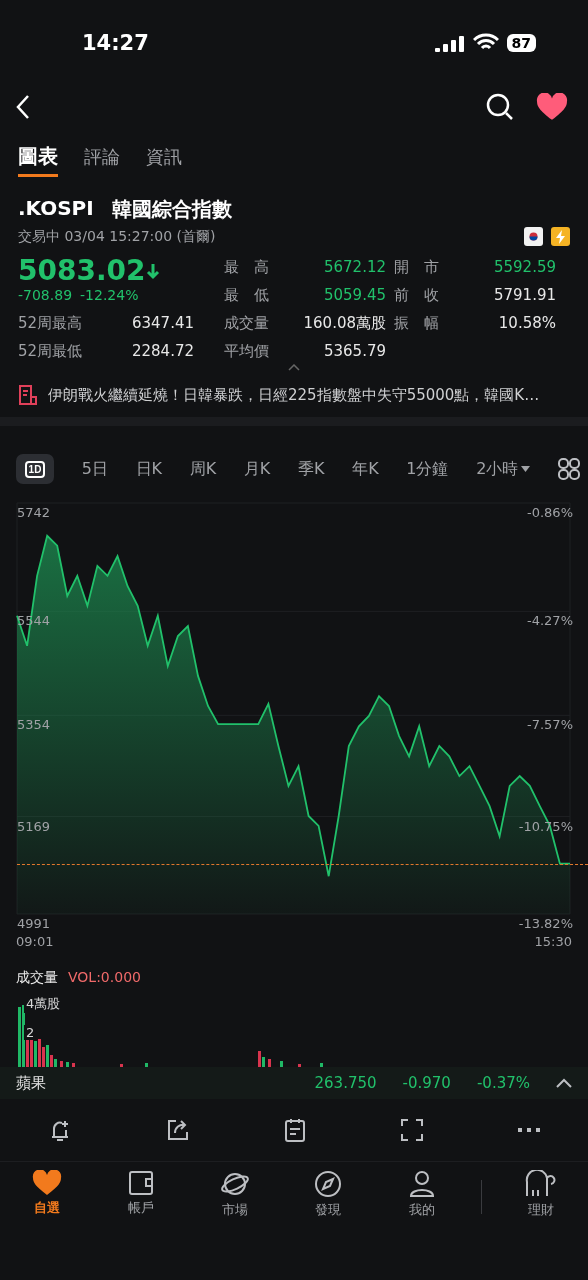 This screenshot has height=1280, width=588. I want to click on battery-level: 87, so click(521, 43).